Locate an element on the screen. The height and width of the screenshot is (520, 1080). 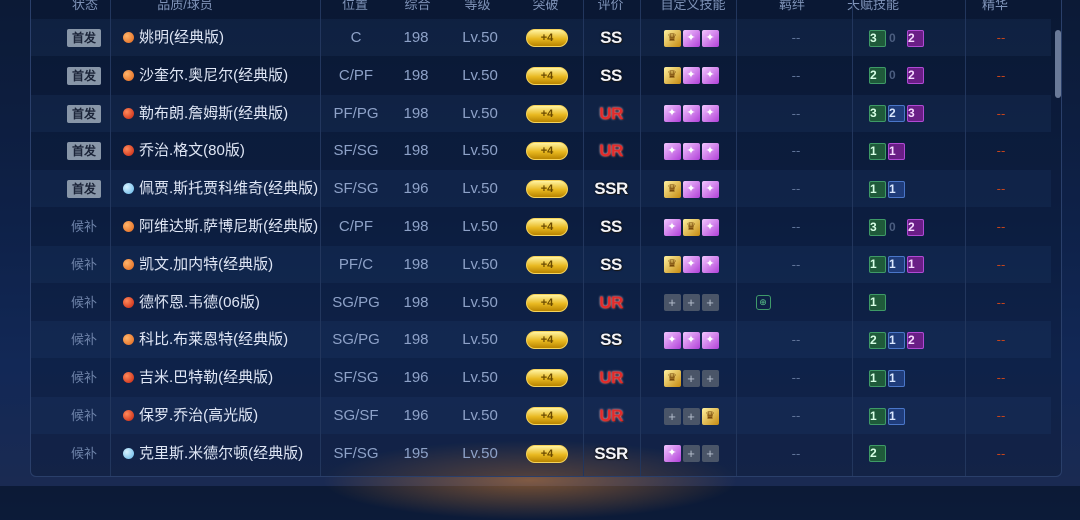
custom-skills-cell: ✦ + + is located at coordinates (691, 453).